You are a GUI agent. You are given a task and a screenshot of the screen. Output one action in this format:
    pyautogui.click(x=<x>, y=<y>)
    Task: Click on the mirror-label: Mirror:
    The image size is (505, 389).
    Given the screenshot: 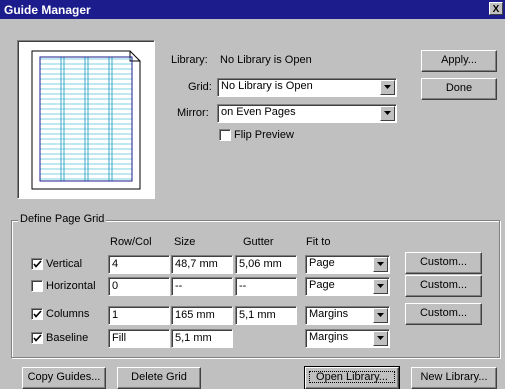 What is the action you would take?
    pyautogui.click(x=193, y=113)
    